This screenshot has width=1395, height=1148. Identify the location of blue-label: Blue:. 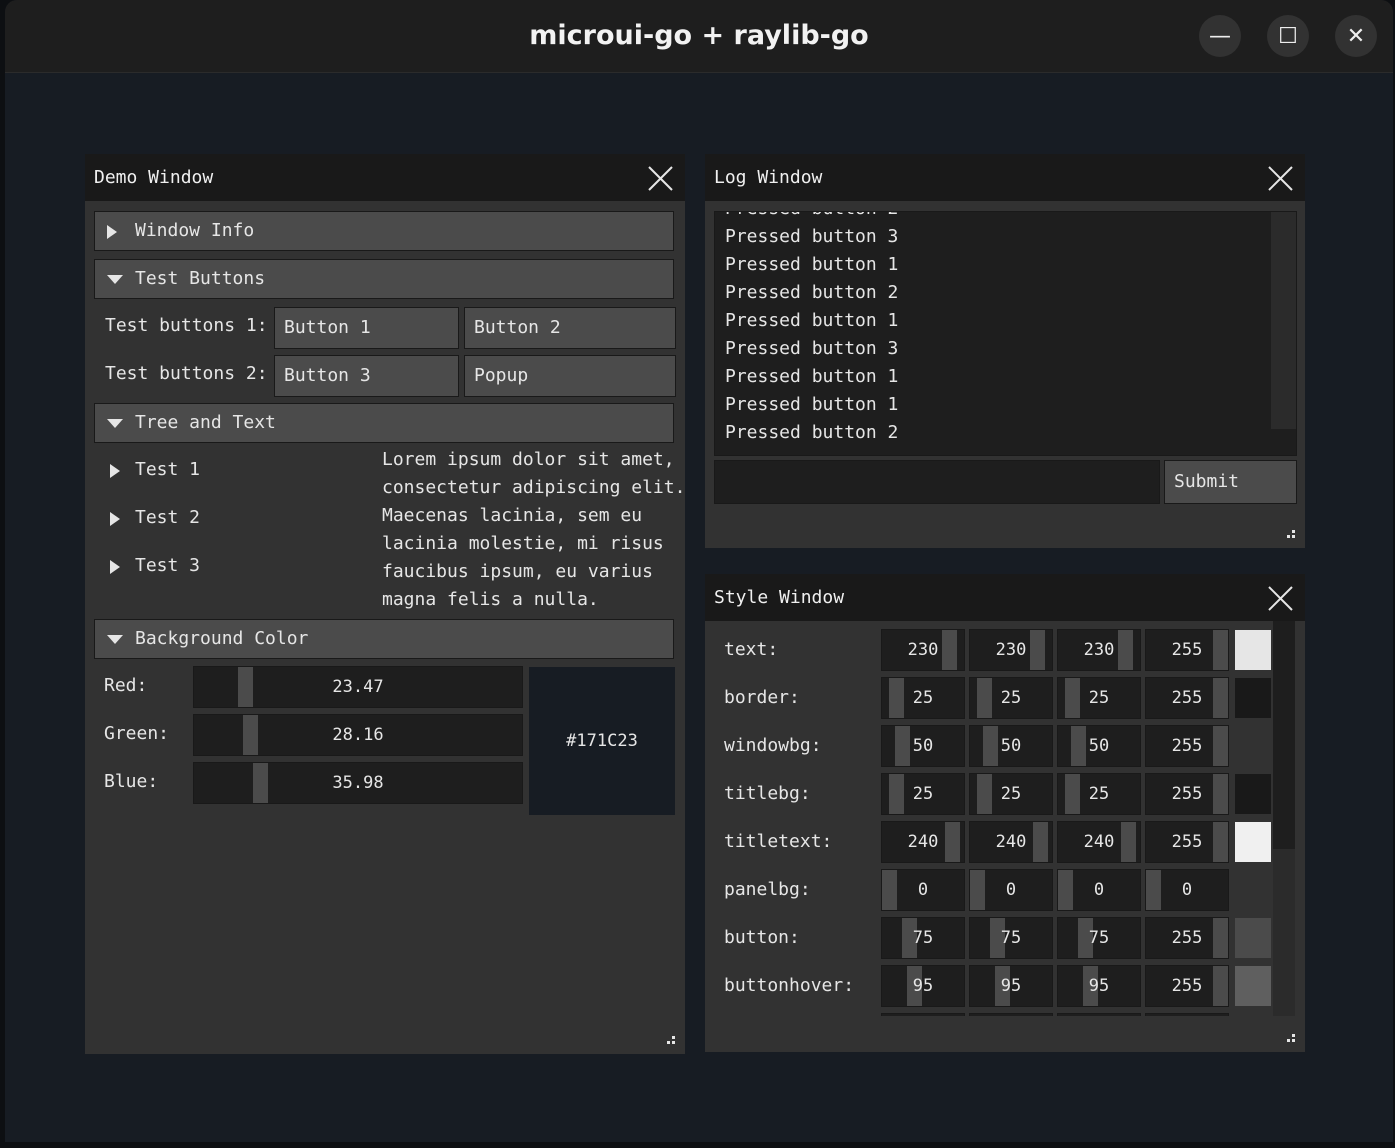
(131, 781).